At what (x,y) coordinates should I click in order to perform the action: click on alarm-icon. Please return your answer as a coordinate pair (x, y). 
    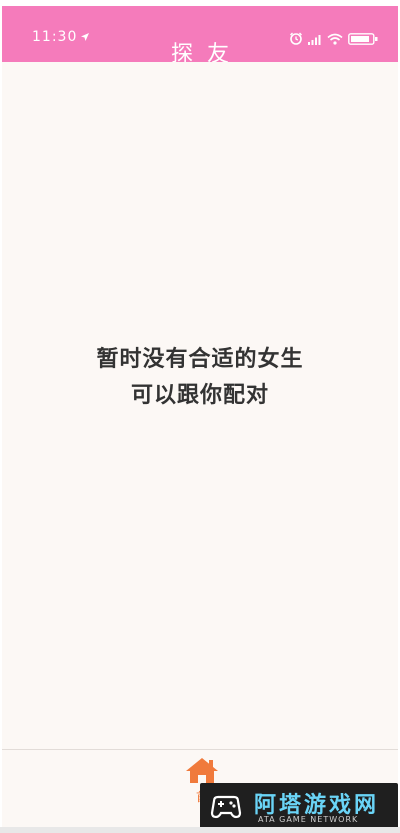
    Looking at the image, I should click on (296, 39).